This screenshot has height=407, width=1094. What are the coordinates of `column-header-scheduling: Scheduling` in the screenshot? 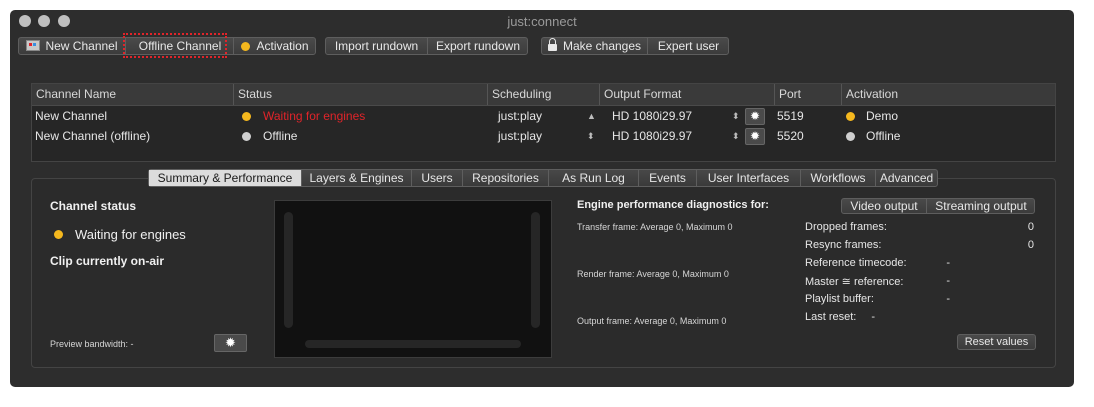 It's located at (544, 94).